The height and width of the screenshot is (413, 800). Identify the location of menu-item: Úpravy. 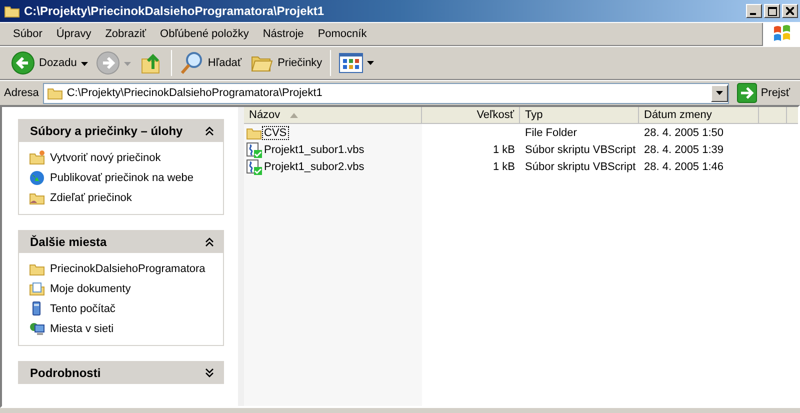
(73, 34).